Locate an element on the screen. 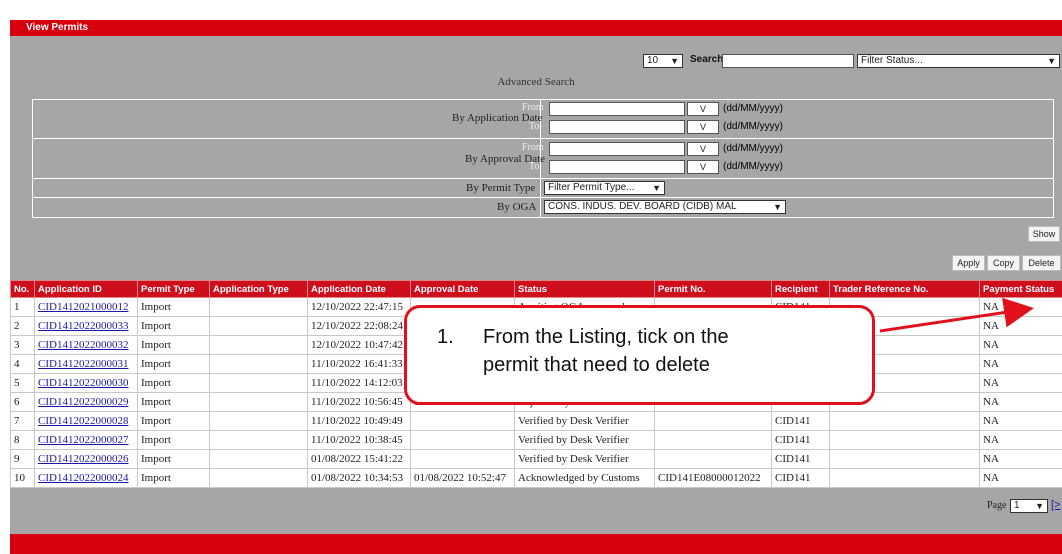  application-id-link: CID1412022000029 is located at coordinates (83, 402).